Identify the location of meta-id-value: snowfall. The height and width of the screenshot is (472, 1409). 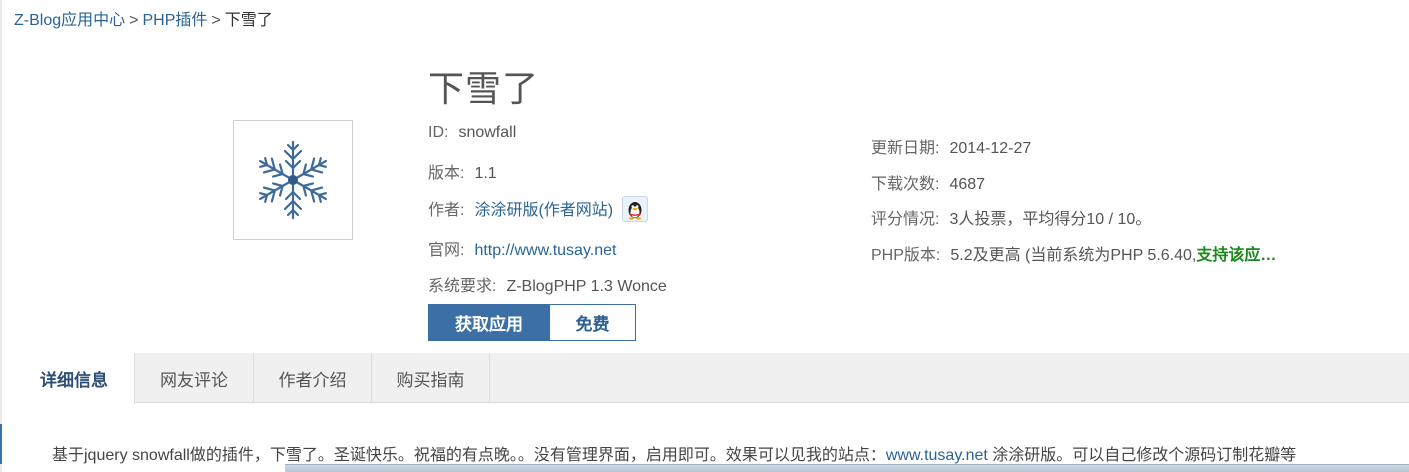
(487, 132).